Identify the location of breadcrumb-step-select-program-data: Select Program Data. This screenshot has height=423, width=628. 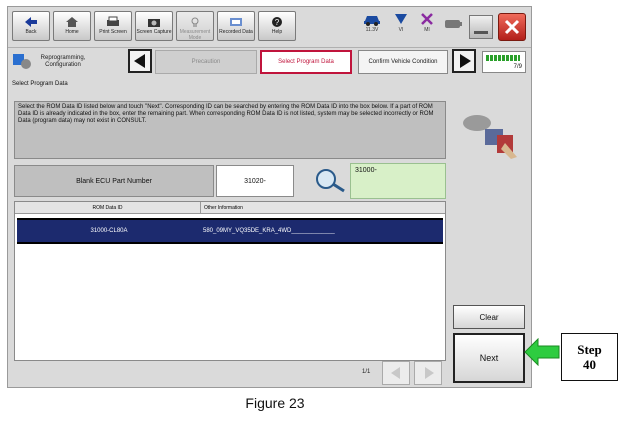
(306, 62).